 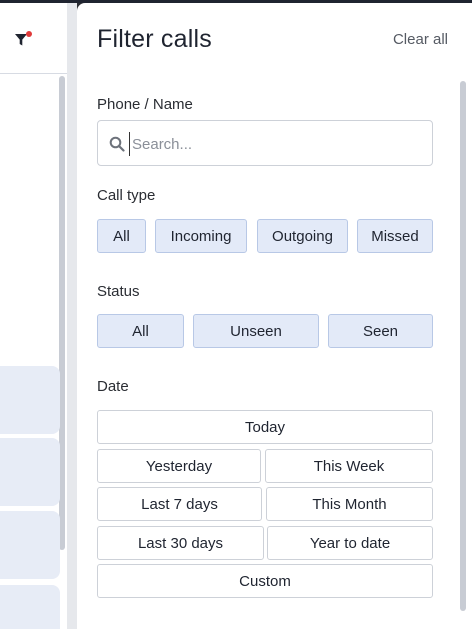 What do you see at coordinates (179, 504) in the screenshot?
I see `date-last-7-days-button: Last 7 days` at bounding box center [179, 504].